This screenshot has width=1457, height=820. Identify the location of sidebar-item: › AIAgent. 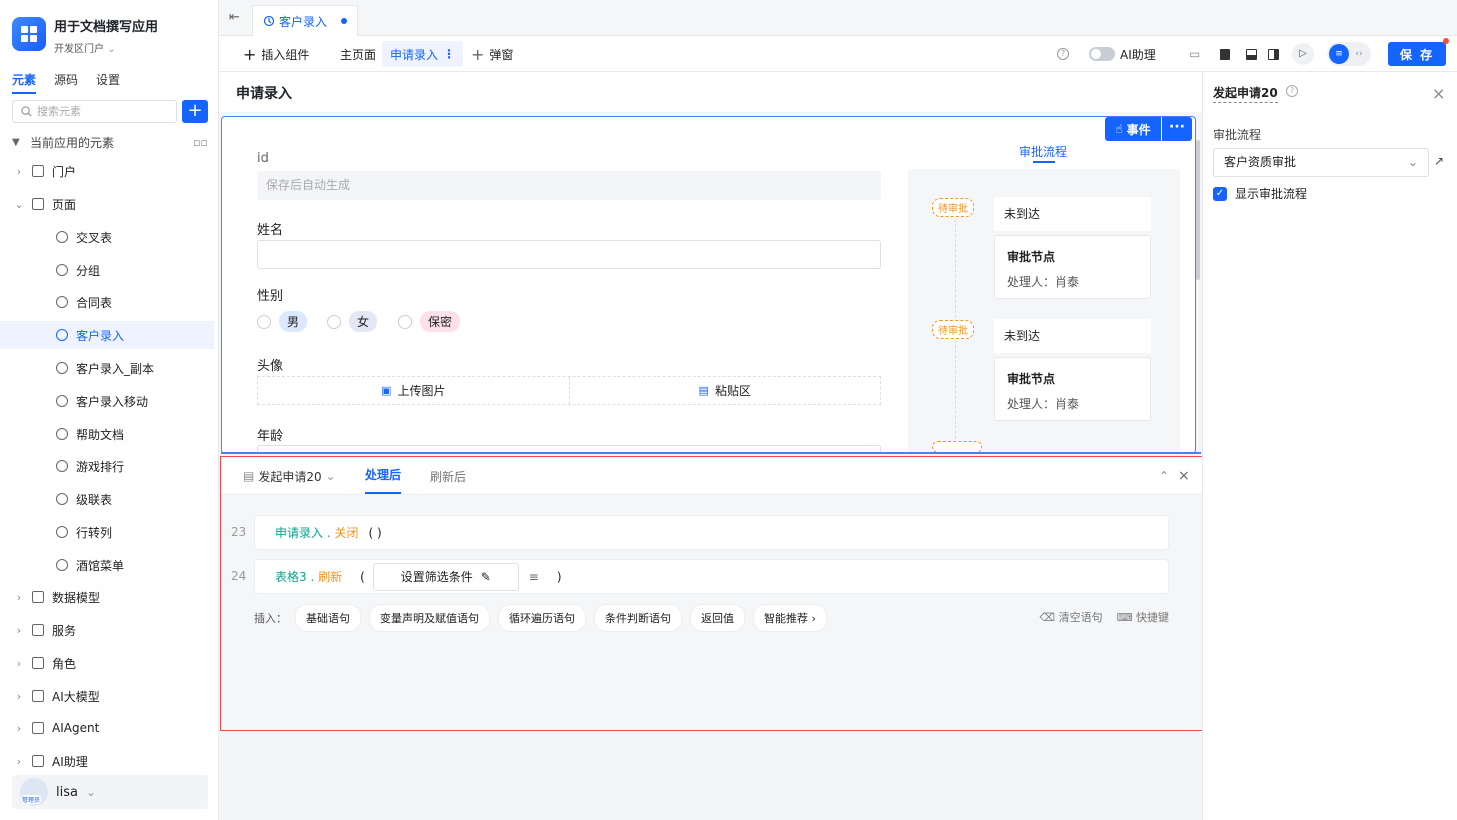
(107, 728).